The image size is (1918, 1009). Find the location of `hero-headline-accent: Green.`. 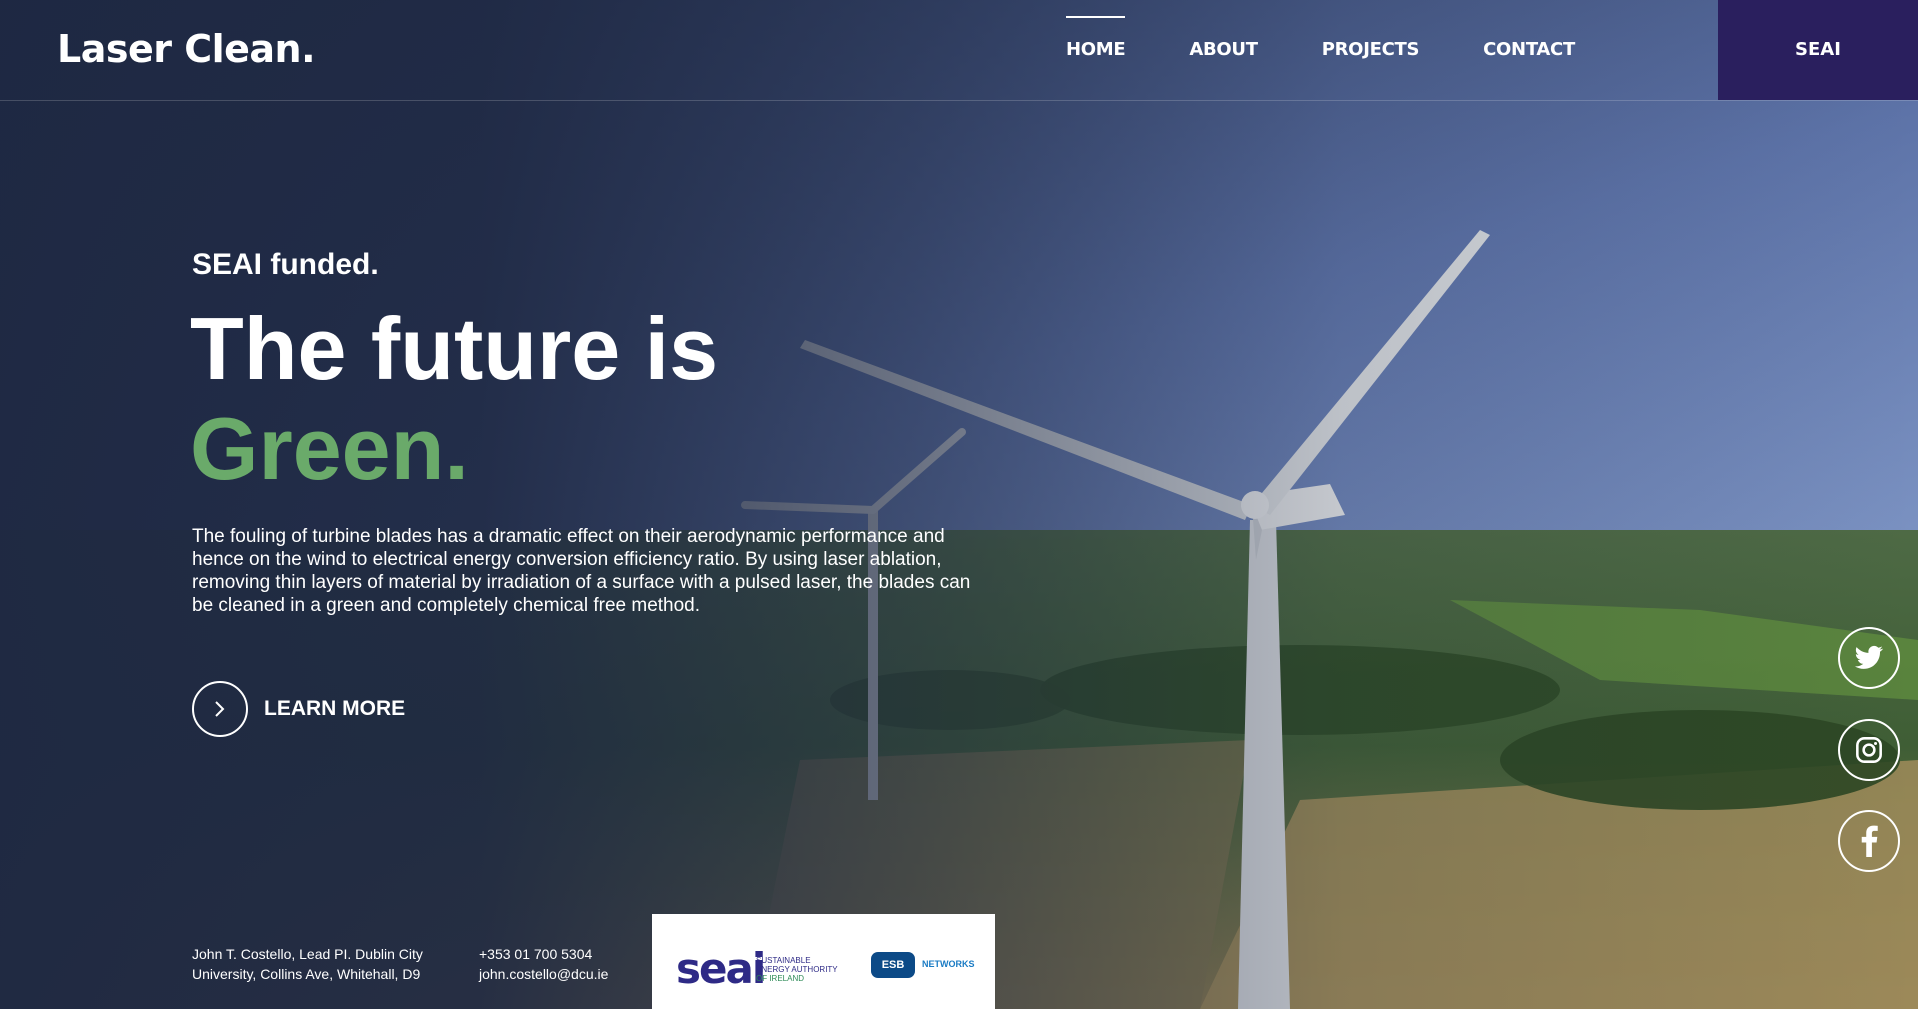

hero-headline-accent: Green. is located at coordinates (329, 448).